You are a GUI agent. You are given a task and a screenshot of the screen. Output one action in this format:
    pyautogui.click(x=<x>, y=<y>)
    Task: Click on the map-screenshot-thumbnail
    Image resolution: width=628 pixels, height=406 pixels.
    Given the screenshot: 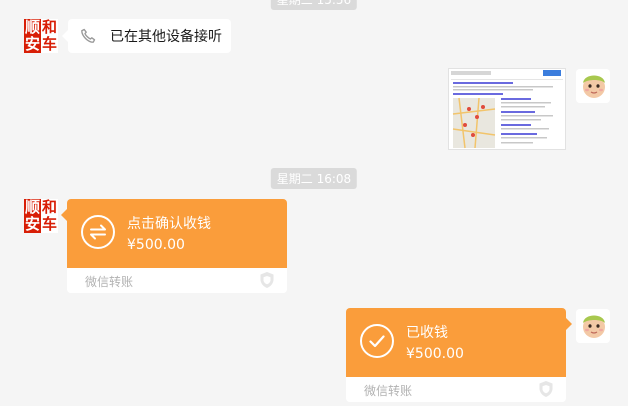 What is the action you would take?
    pyautogui.click(x=507, y=109)
    